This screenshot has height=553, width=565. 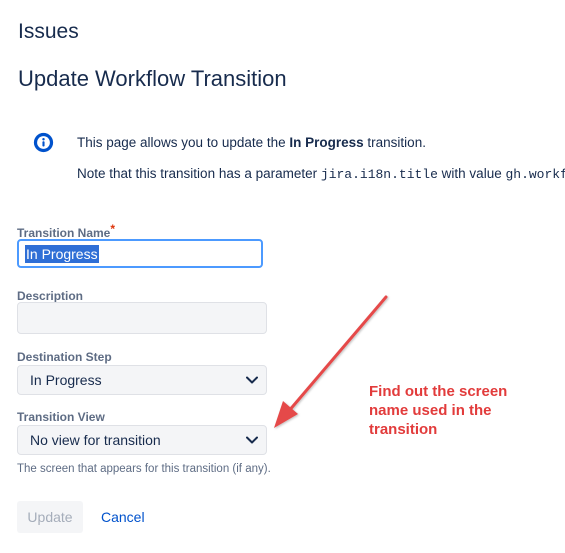 What do you see at coordinates (140, 253) in the screenshot?
I see `transition-name-input: In Progress` at bounding box center [140, 253].